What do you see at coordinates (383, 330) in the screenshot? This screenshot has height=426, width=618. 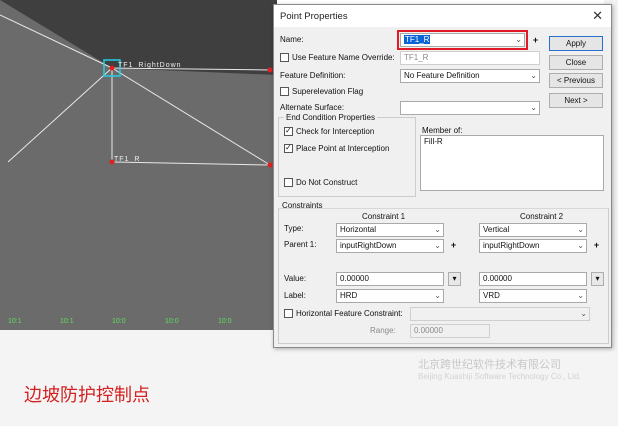 I see `range-label: Range:` at bounding box center [383, 330].